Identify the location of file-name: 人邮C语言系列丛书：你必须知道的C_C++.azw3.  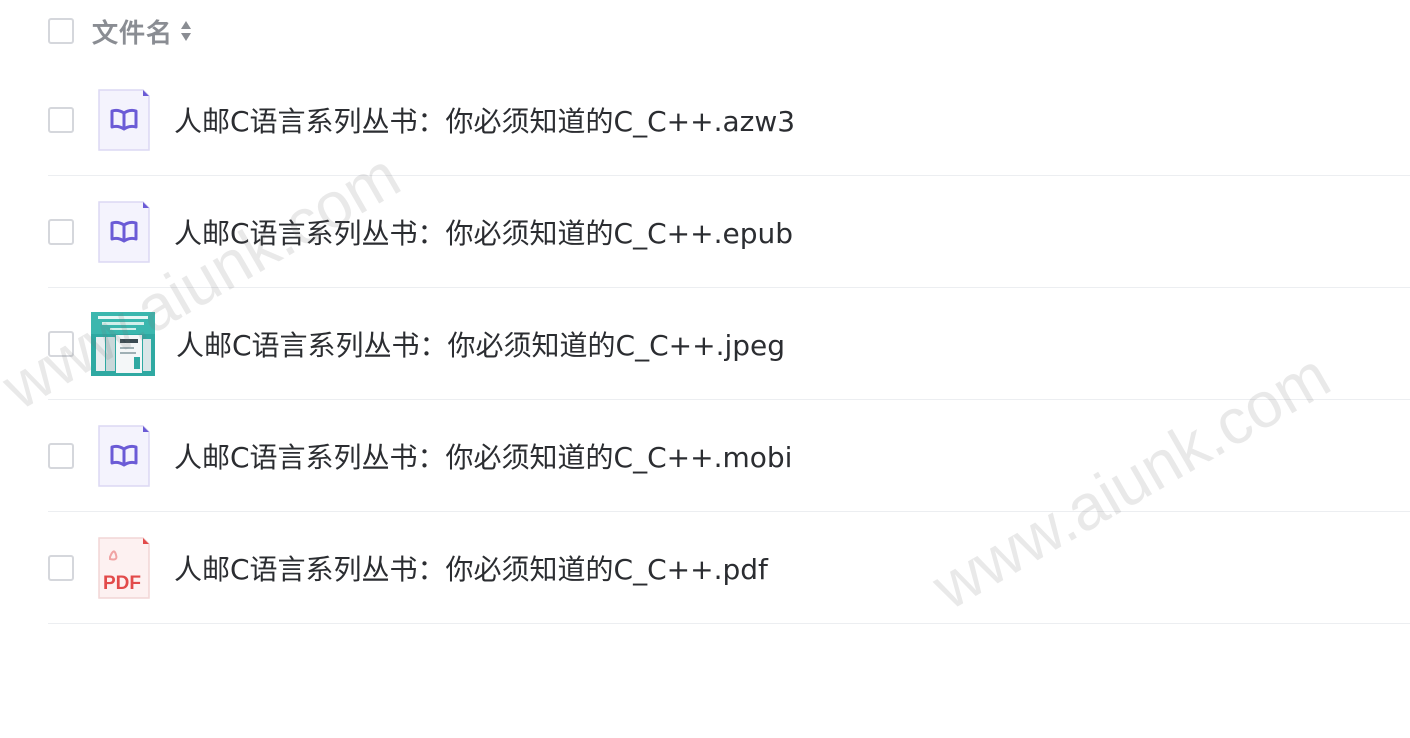
(484, 120).